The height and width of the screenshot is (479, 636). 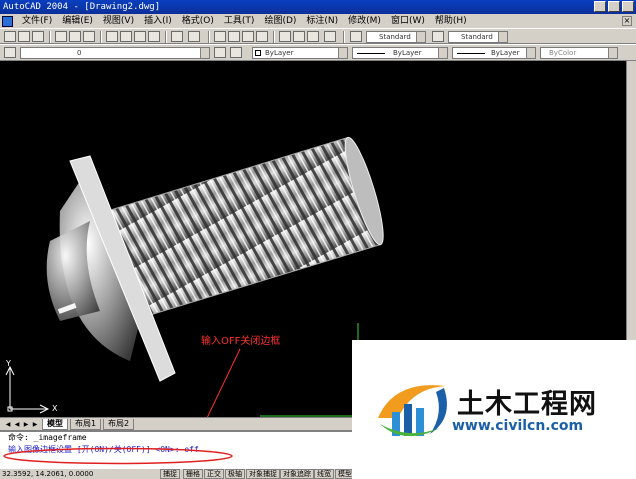 What do you see at coordinates (220, 36) in the screenshot?
I see `pan-icon` at bounding box center [220, 36].